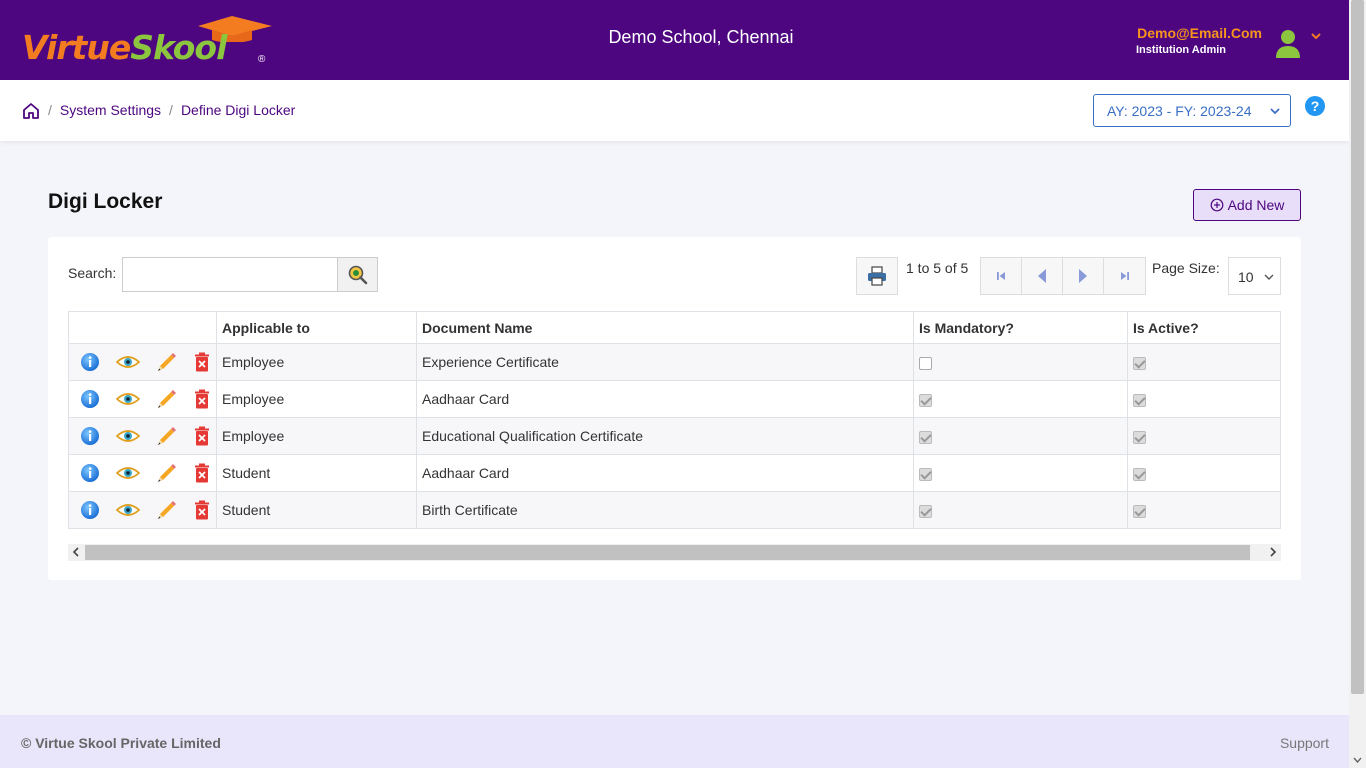 The image size is (1366, 768). What do you see at coordinates (674, 399) in the screenshot?
I see `table-row: Employee Aadhaar Card` at bounding box center [674, 399].